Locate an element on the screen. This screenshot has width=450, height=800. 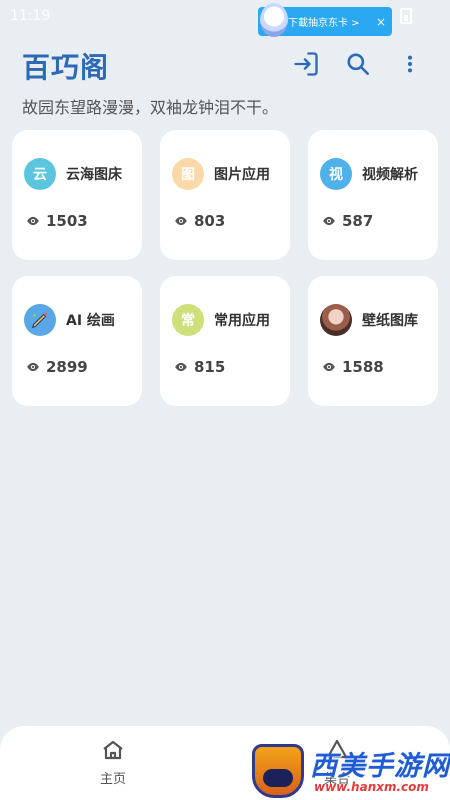
view-count: 1503 is located at coordinates (67, 221).